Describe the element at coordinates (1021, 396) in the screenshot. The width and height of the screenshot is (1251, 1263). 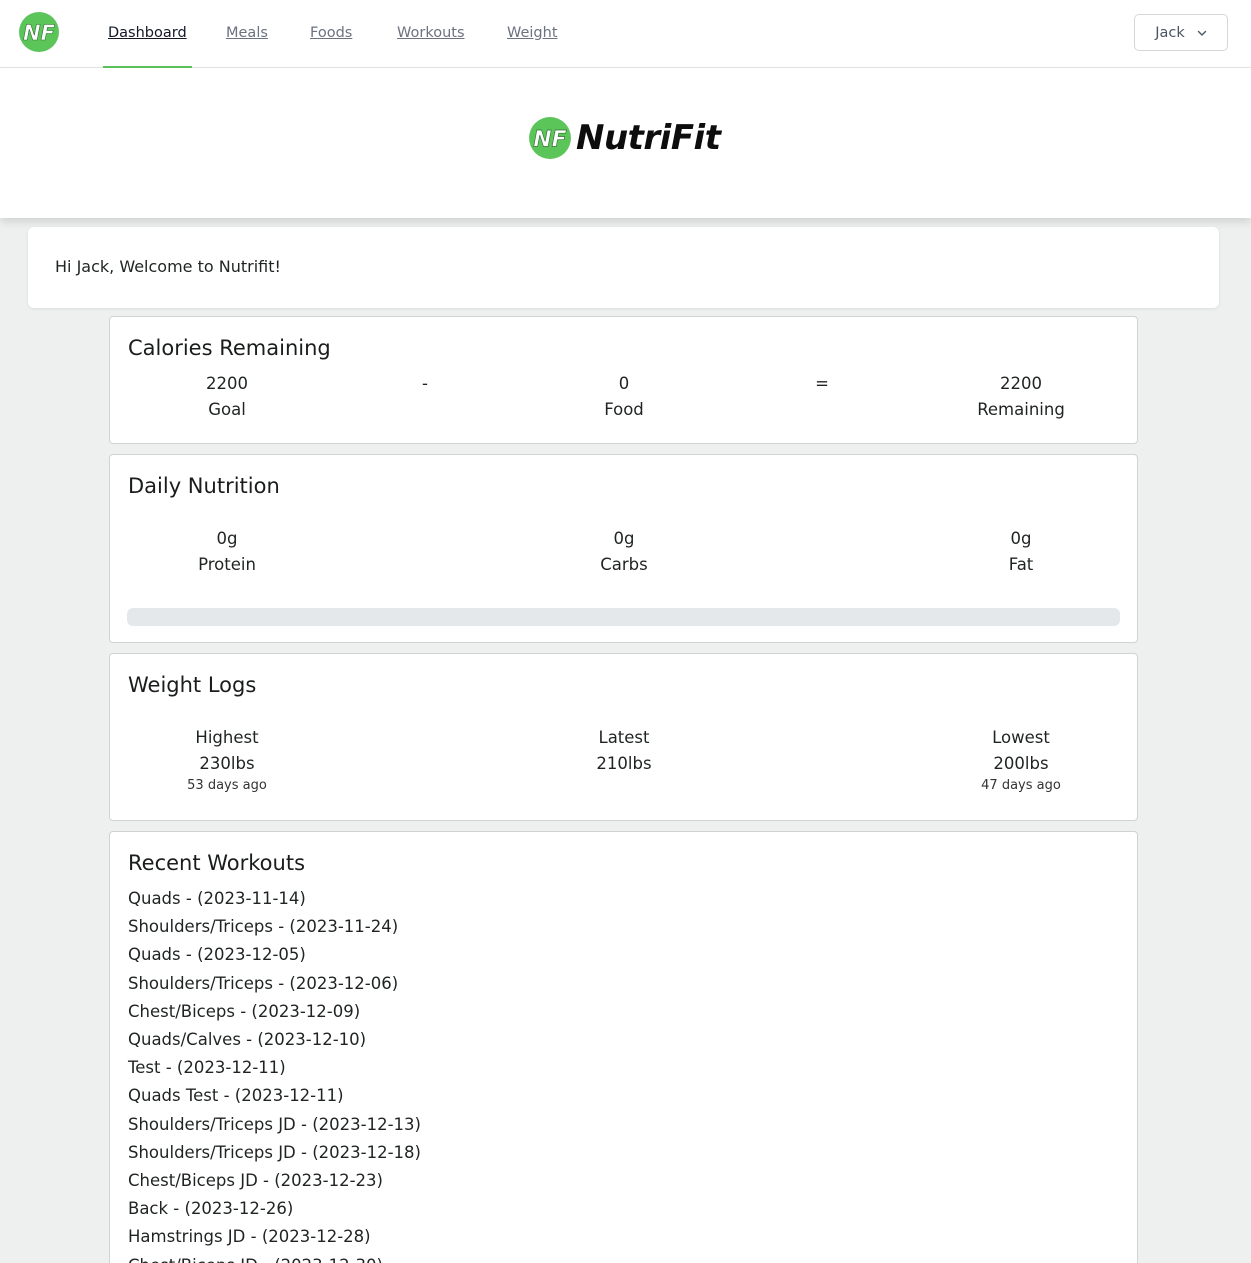
I see `calorie-remaining: 2200 Remaining` at that location.